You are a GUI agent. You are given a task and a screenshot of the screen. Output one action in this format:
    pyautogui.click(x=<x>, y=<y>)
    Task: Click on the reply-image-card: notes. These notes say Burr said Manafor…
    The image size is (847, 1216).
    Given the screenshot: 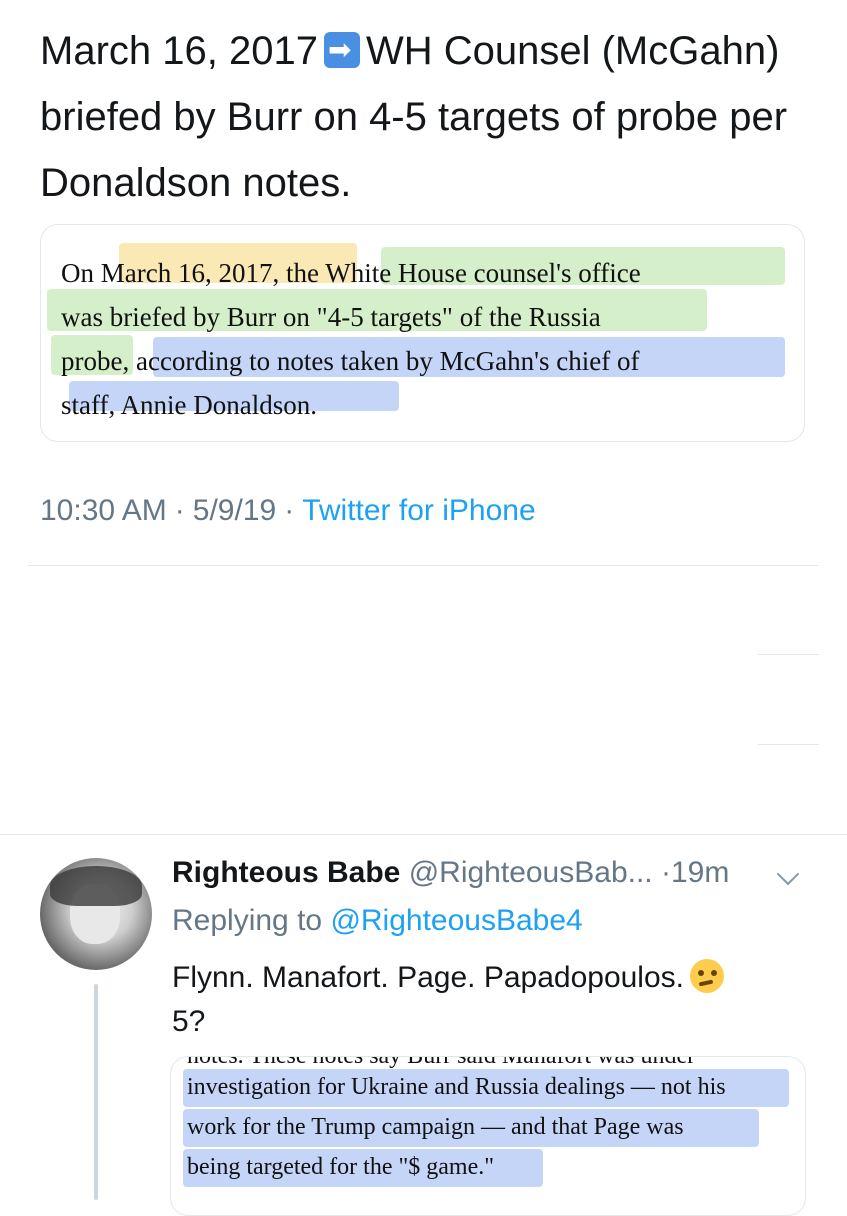 What is the action you would take?
    pyautogui.click(x=488, y=1136)
    